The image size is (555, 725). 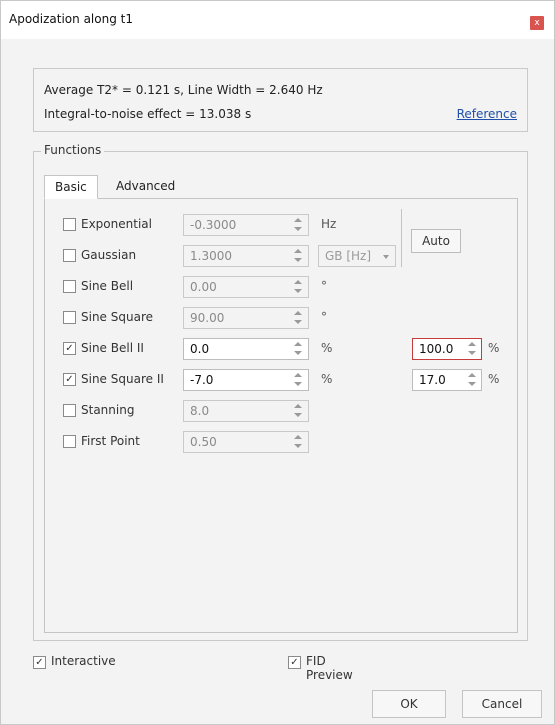 What do you see at coordinates (502, 704) in the screenshot?
I see `cancel-button: Cancel` at bounding box center [502, 704].